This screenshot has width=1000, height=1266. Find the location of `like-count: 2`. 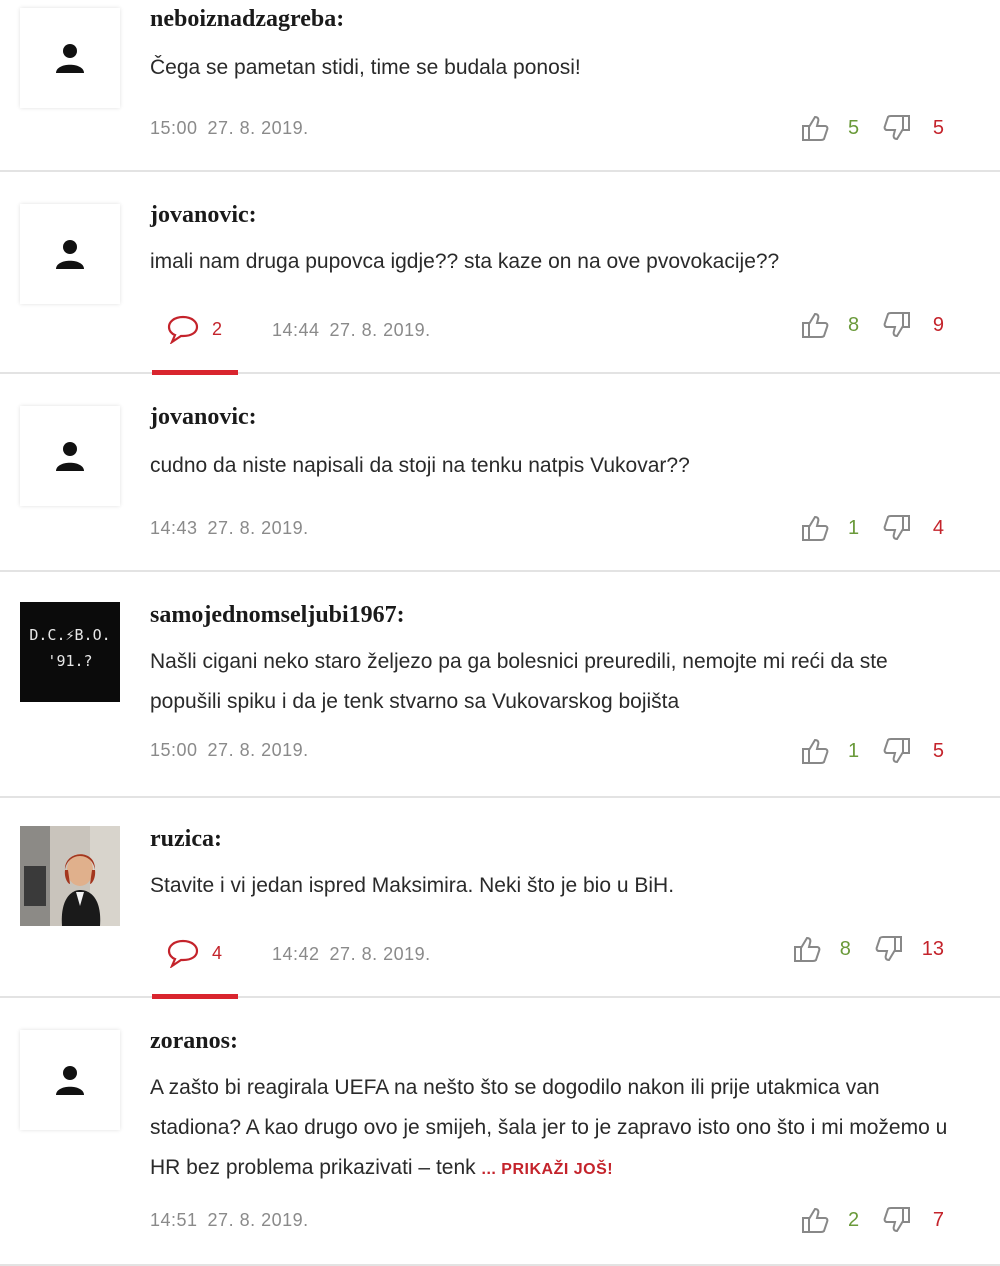

like-count: 2 is located at coordinates (854, 1219).